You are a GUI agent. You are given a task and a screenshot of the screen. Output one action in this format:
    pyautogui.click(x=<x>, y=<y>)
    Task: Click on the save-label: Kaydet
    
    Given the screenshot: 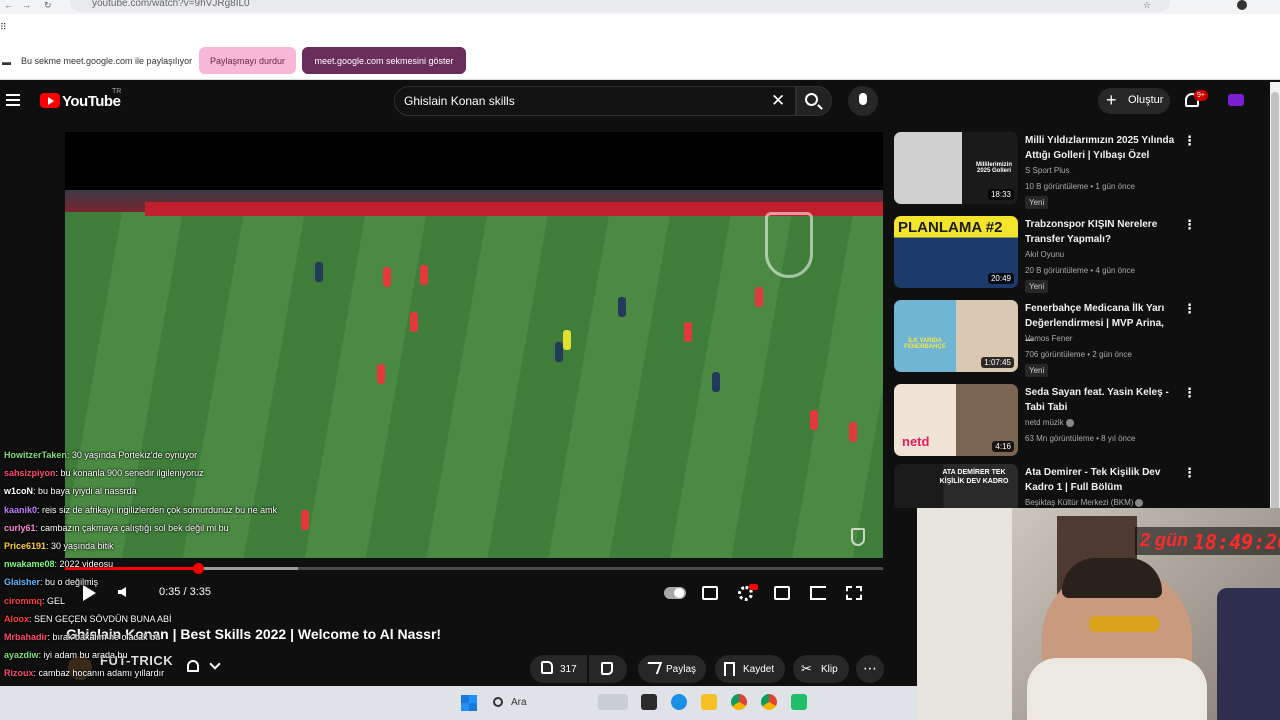 What is the action you would take?
    pyautogui.click(x=758, y=669)
    